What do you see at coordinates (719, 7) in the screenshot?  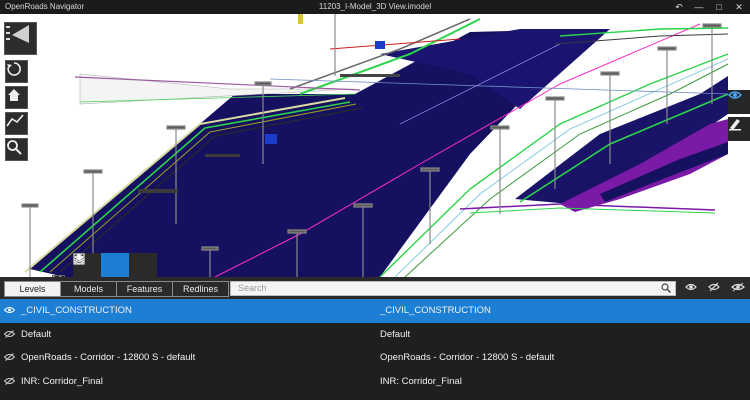 I see `maximize-icon: □` at bounding box center [719, 7].